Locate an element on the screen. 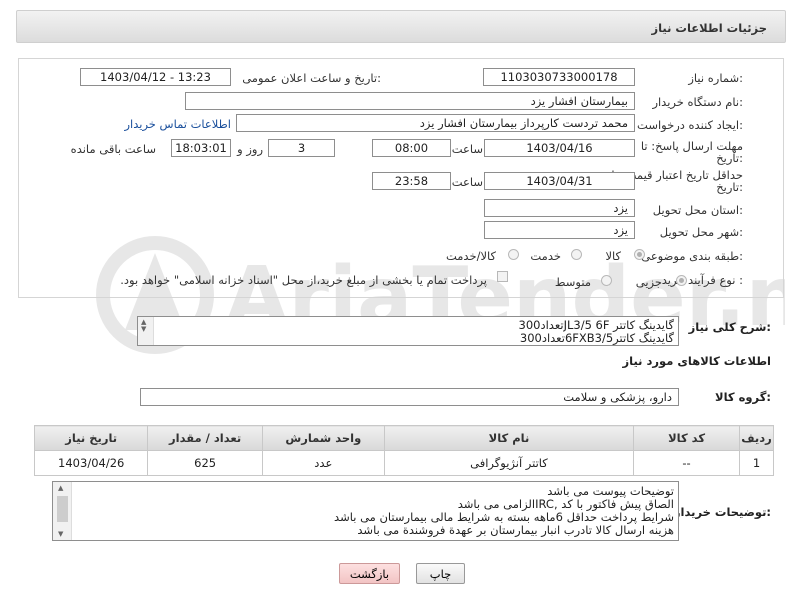 This screenshot has height=598, width=789. goods-group-field: دارو، پزشکی و سلامت is located at coordinates (409, 397).